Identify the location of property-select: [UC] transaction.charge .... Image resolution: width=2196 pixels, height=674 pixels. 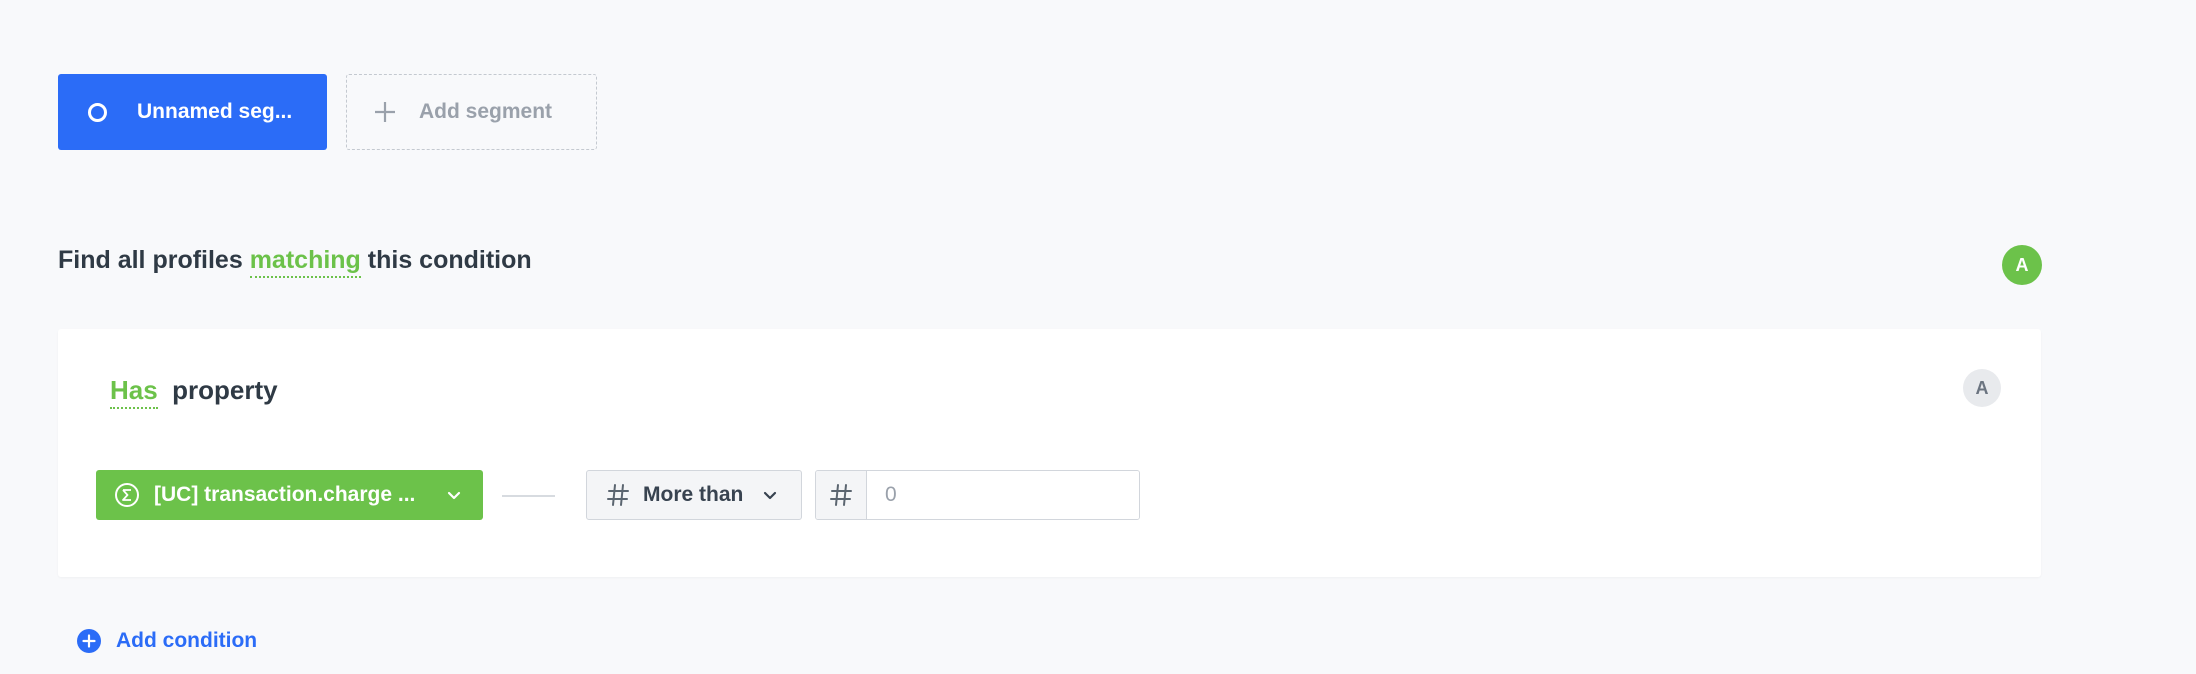
(289, 495).